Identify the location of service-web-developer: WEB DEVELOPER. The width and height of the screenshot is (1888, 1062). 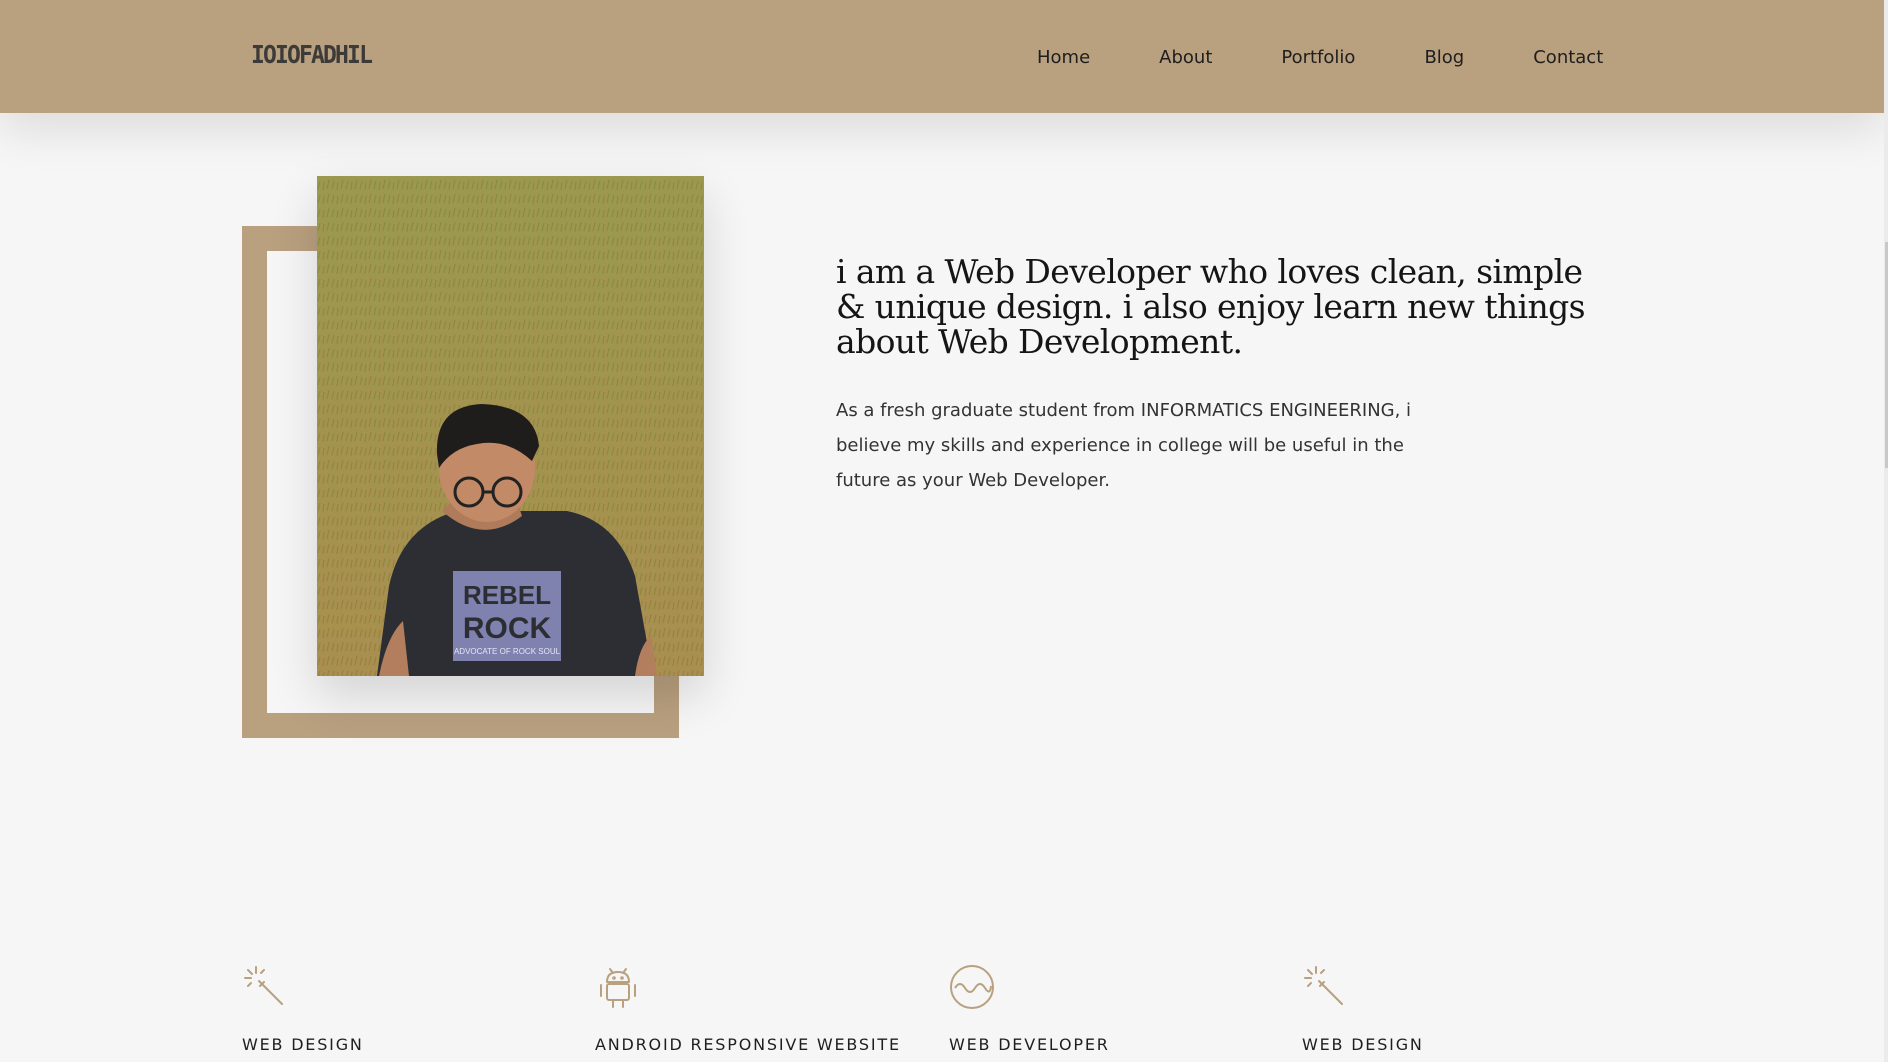
(1028, 1009).